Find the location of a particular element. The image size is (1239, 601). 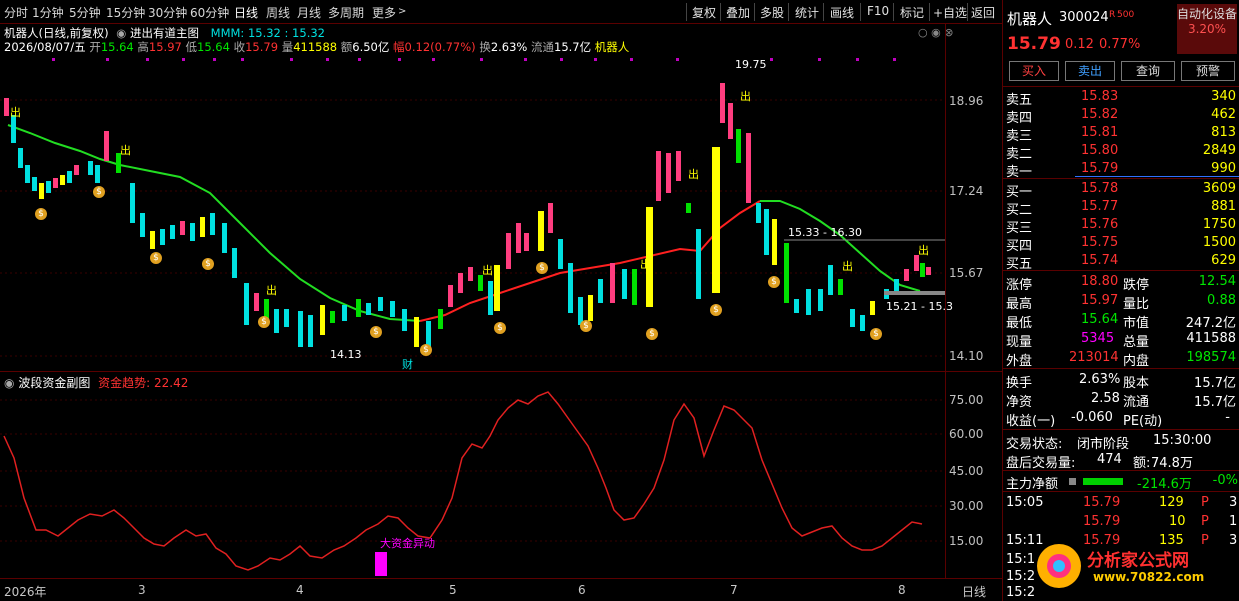

stat-row: 最低 15.64 市值 247.2亿 is located at coordinates (1121, 321).